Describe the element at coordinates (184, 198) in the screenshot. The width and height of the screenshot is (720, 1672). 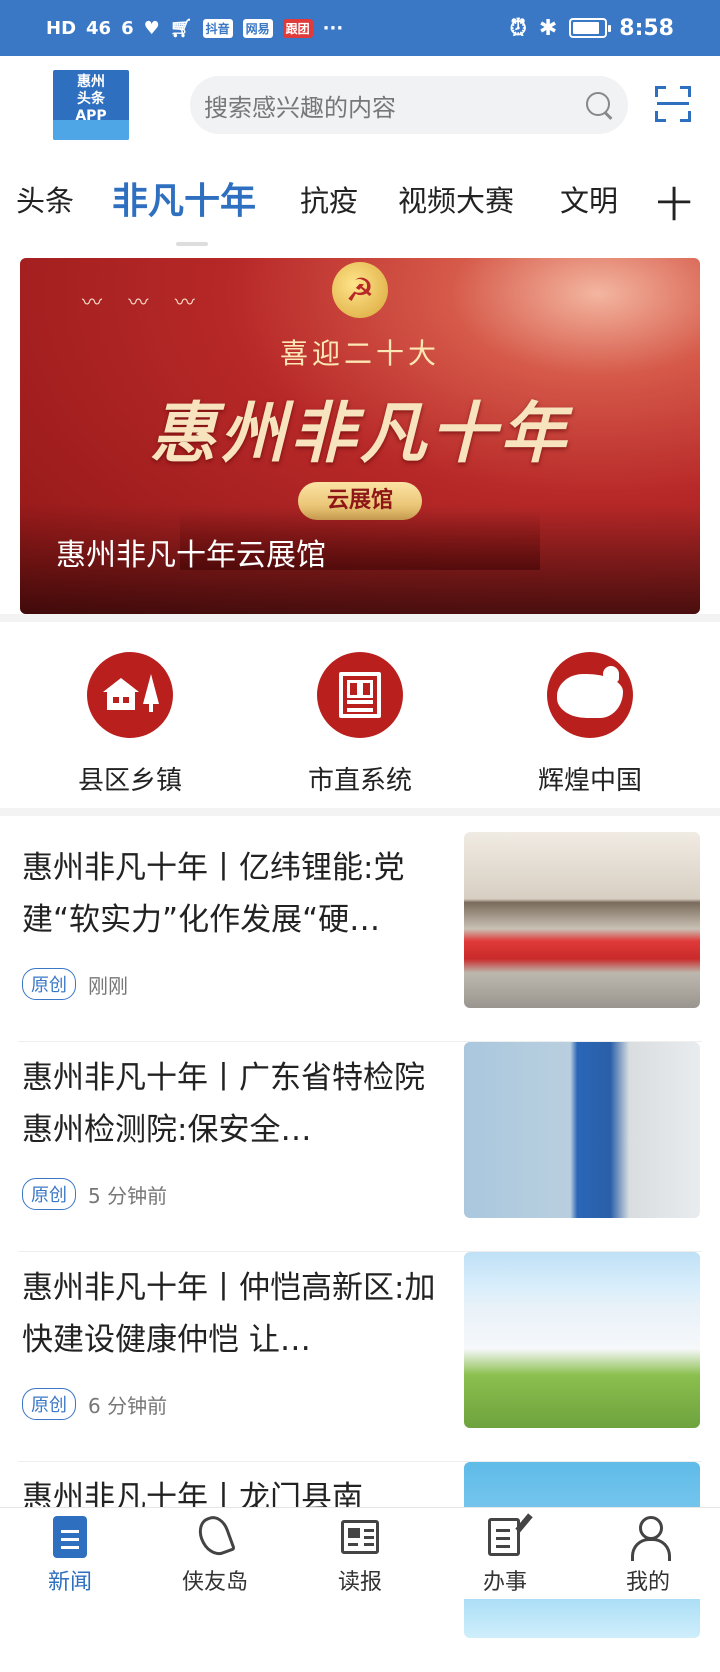
I see `tab-feifan-shinian: 非凡十年` at that location.